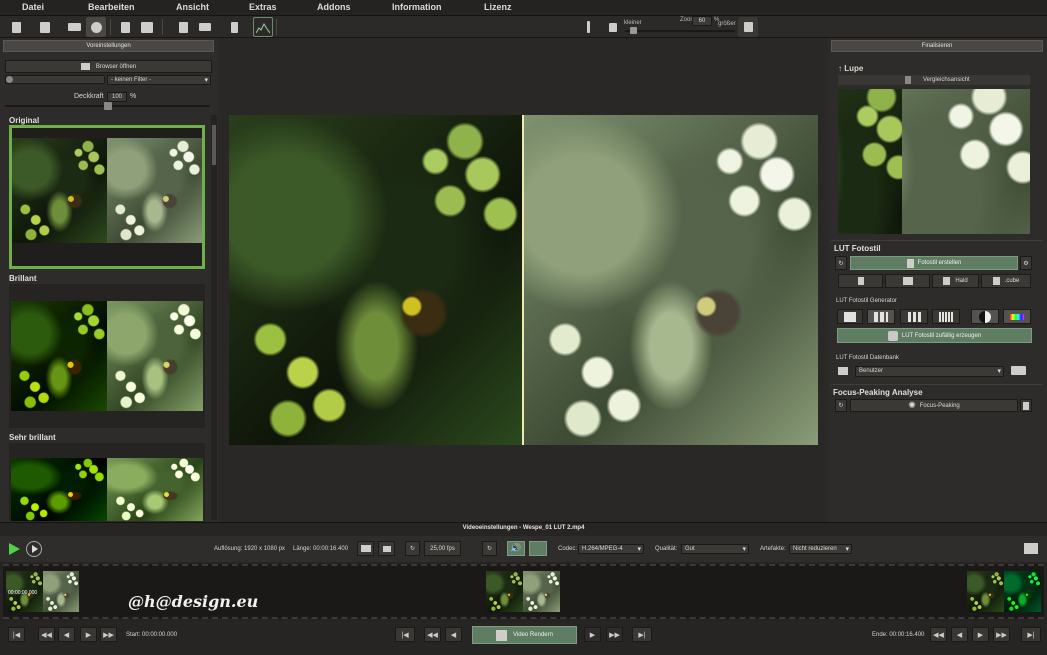 The height and width of the screenshot is (655, 1047). What do you see at coordinates (32, 437) in the screenshot?
I see `preset-label-sehr-brillant: Sehr brillant` at bounding box center [32, 437].